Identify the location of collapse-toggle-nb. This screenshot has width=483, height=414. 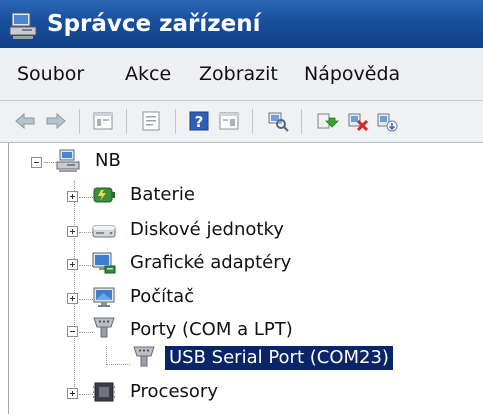
(36, 162).